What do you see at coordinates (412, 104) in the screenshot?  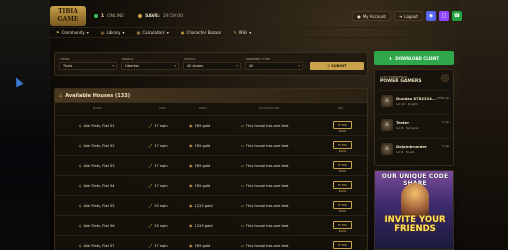 I see `gamer-vocation: Knight` at bounding box center [412, 104].